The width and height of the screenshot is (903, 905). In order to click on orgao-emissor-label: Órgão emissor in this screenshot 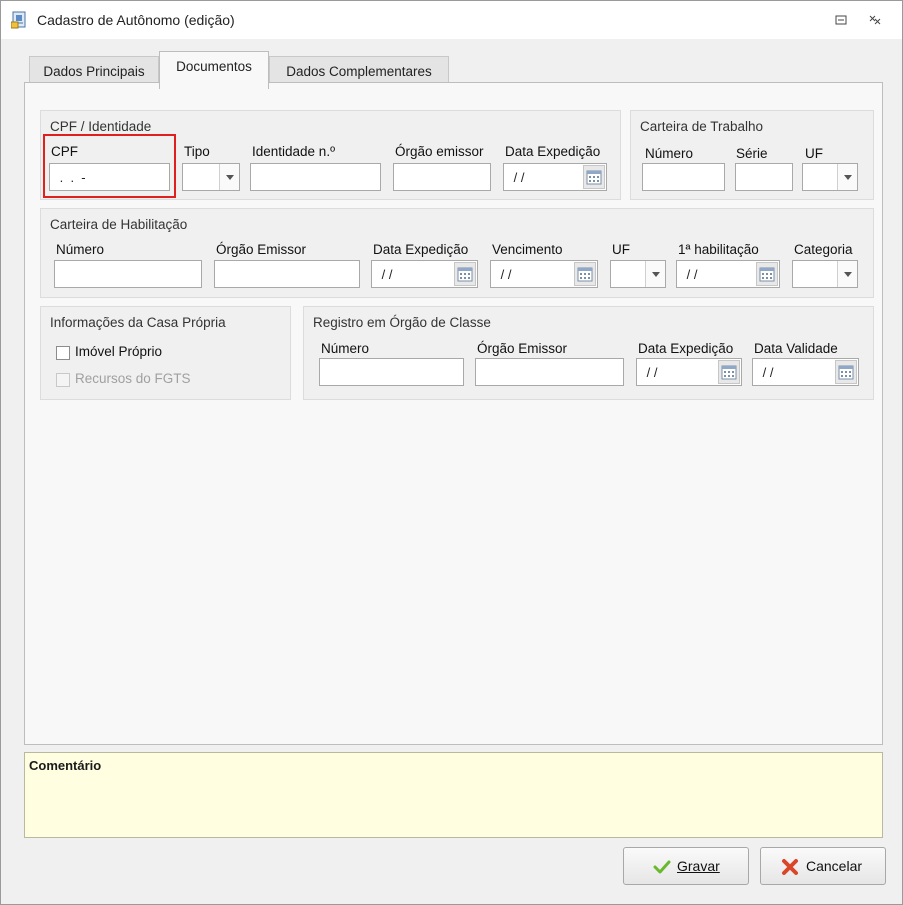, I will do `click(439, 151)`.